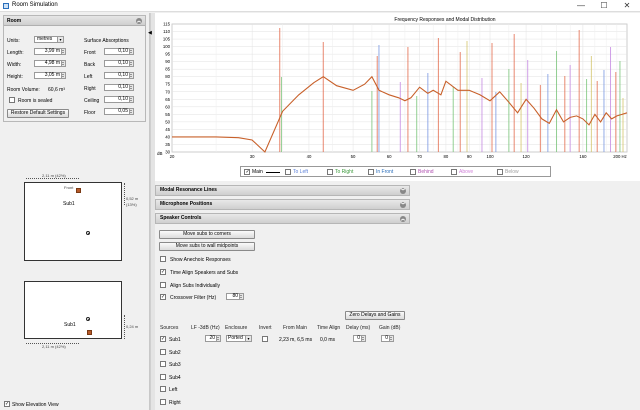  What do you see at coordinates (15, 77) in the screenshot?
I see `height-label: Height:` at bounding box center [15, 77].